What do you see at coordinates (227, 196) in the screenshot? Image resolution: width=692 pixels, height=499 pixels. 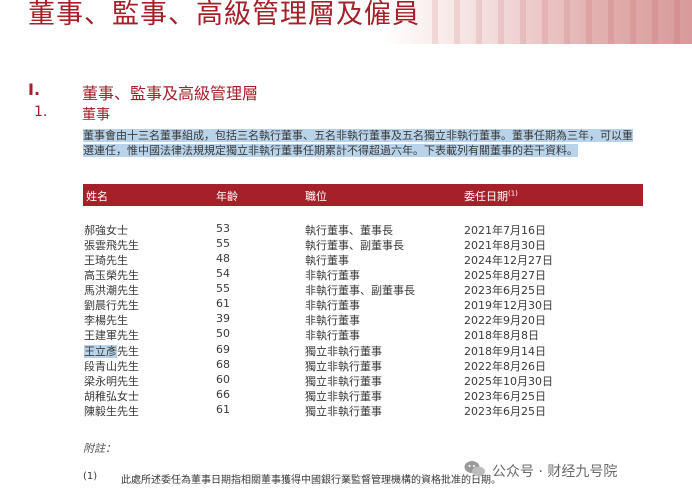 I see `header-age: 年齡` at bounding box center [227, 196].